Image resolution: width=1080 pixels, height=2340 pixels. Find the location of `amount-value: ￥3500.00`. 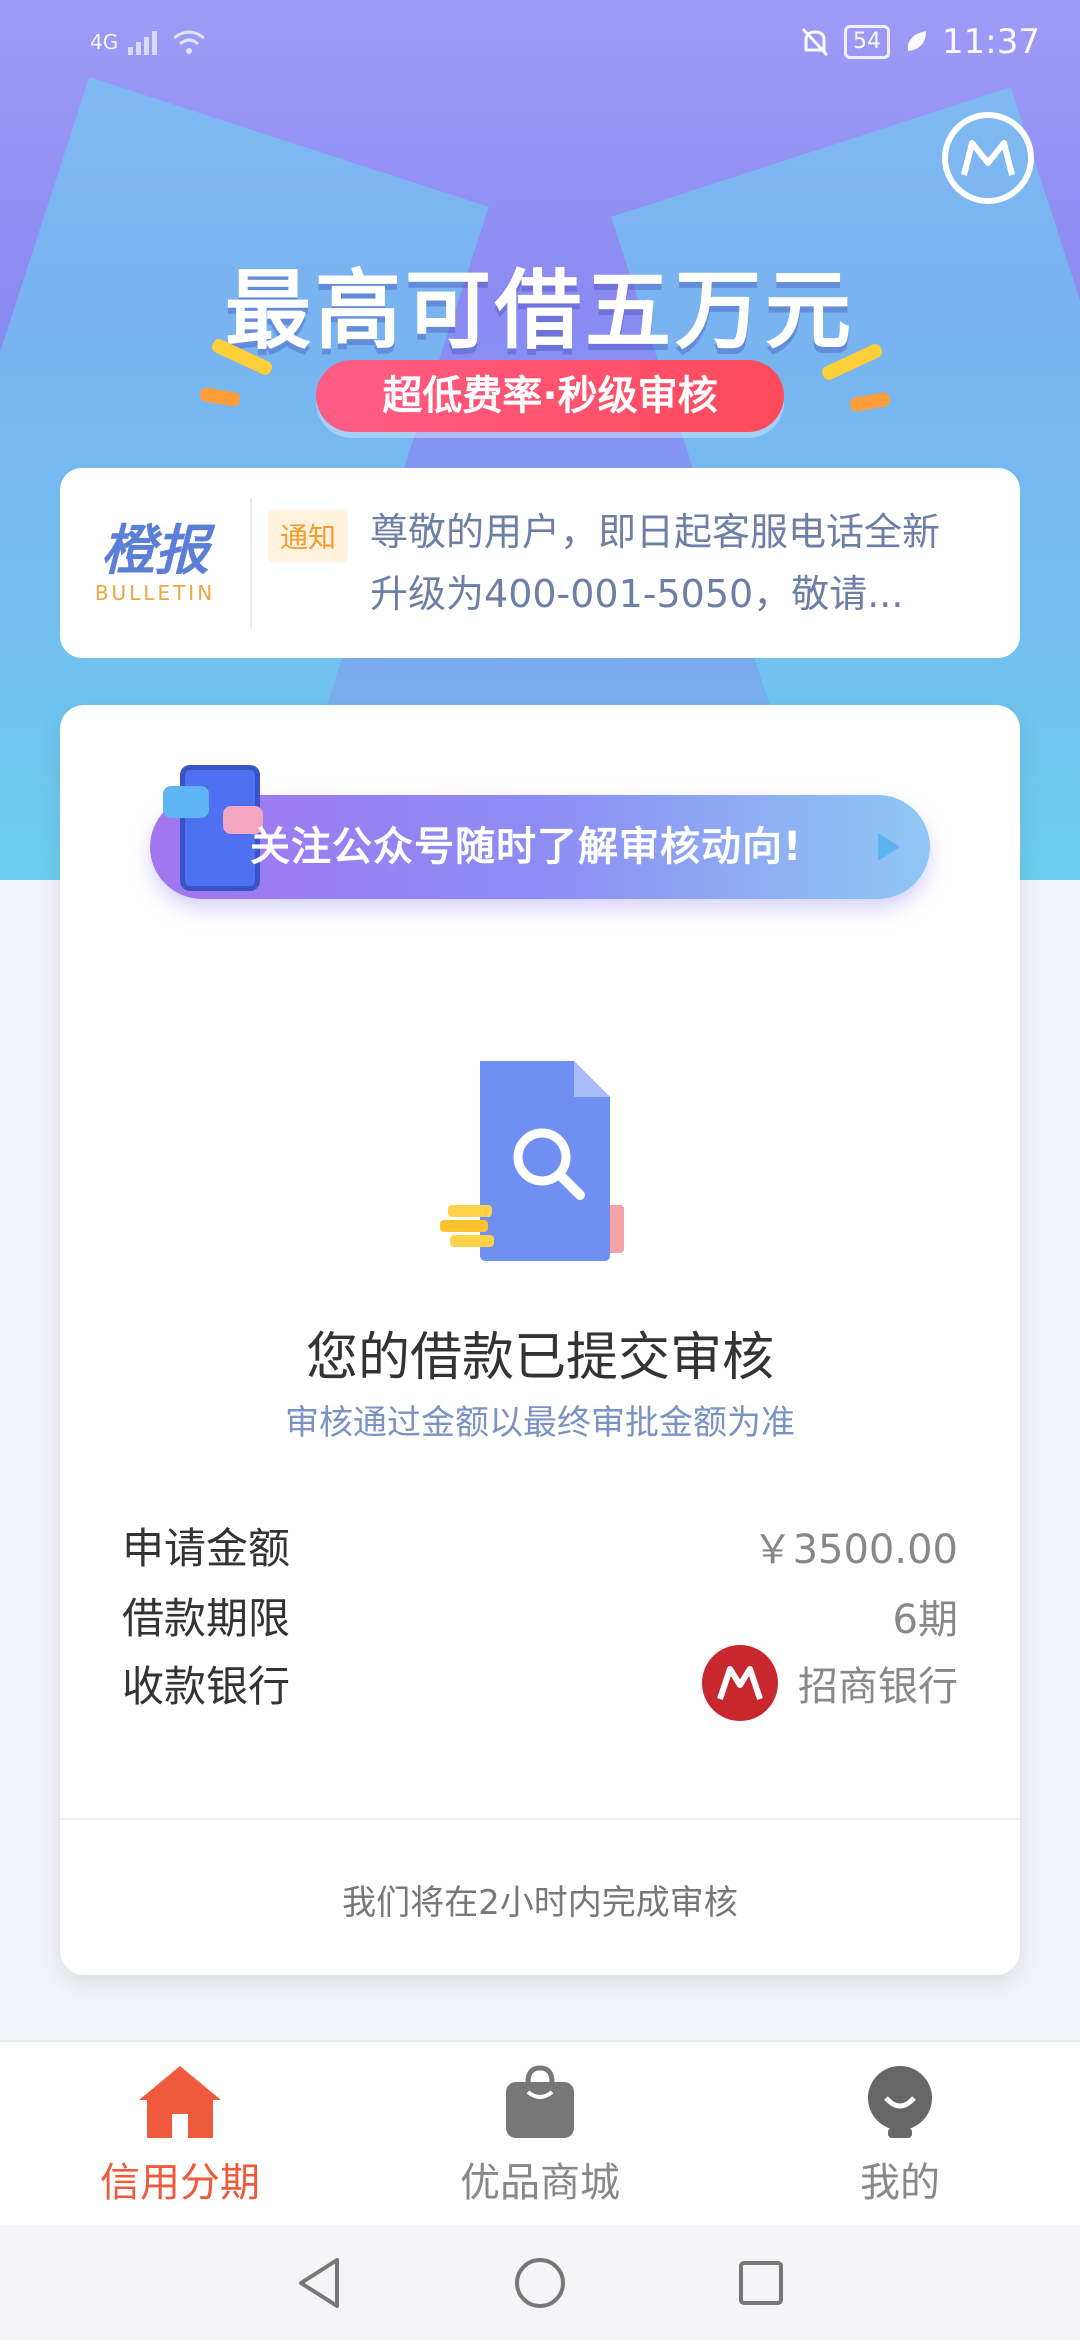

amount-value: ￥3500.00 is located at coordinates (855, 1549).